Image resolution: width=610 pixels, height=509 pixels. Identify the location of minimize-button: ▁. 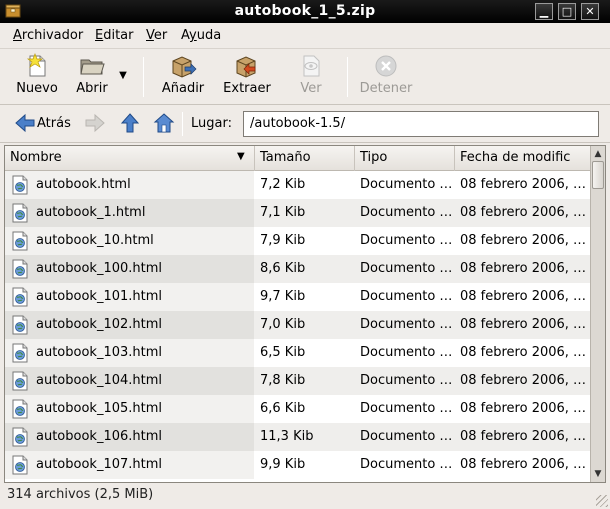
(544, 11).